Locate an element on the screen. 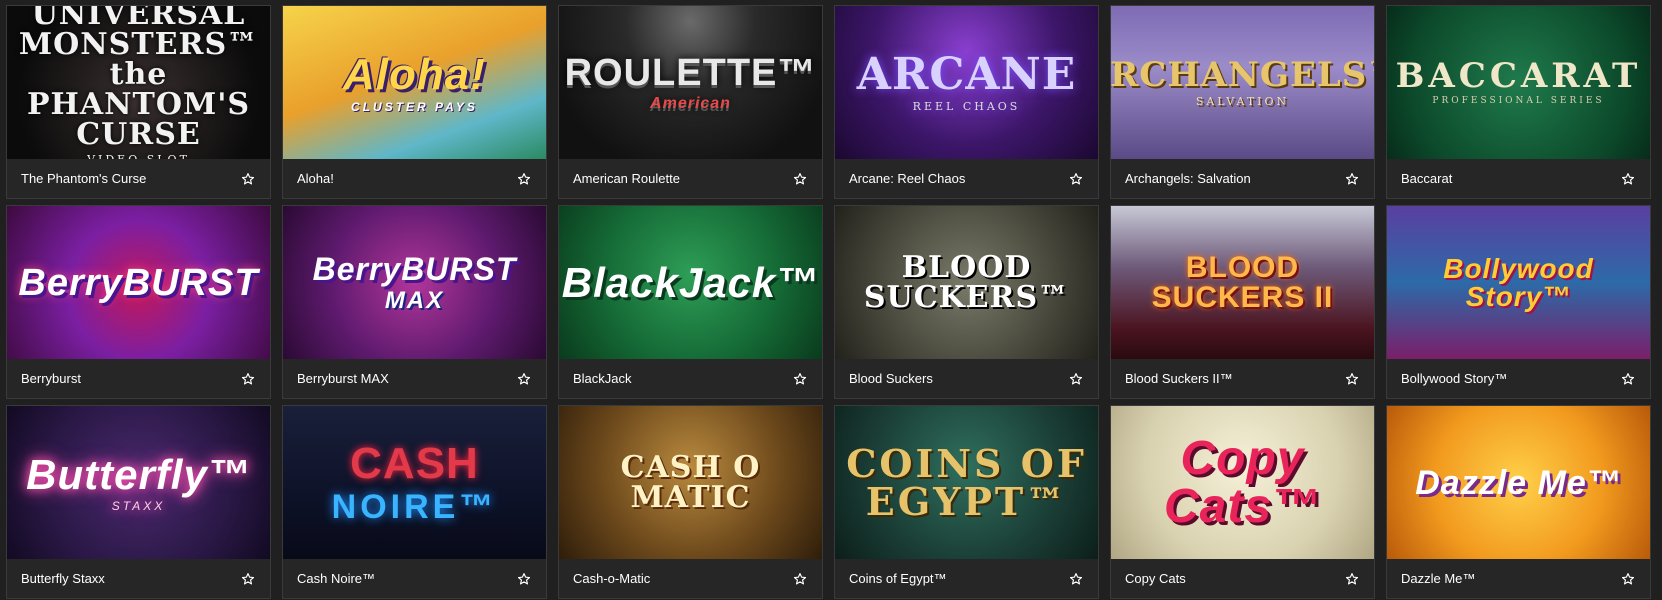  game-card: BLOOD SUCKERS II Blood Suckers II™ is located at coordinates (1242, 302).